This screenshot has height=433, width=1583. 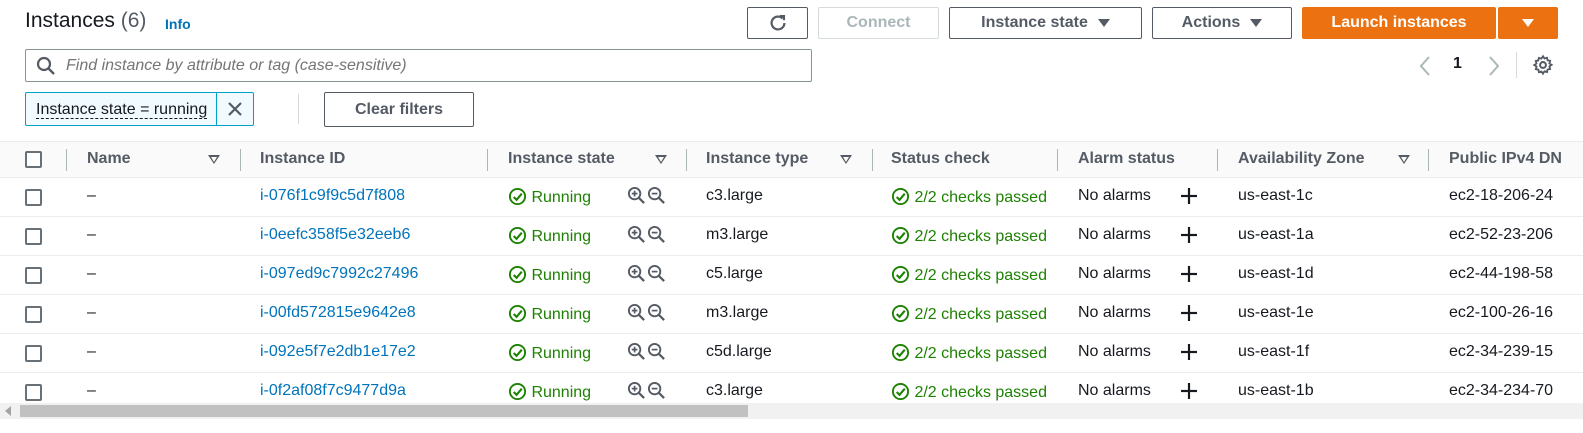 I want to click on connect-button: Connect, so click(x=878, y=23).